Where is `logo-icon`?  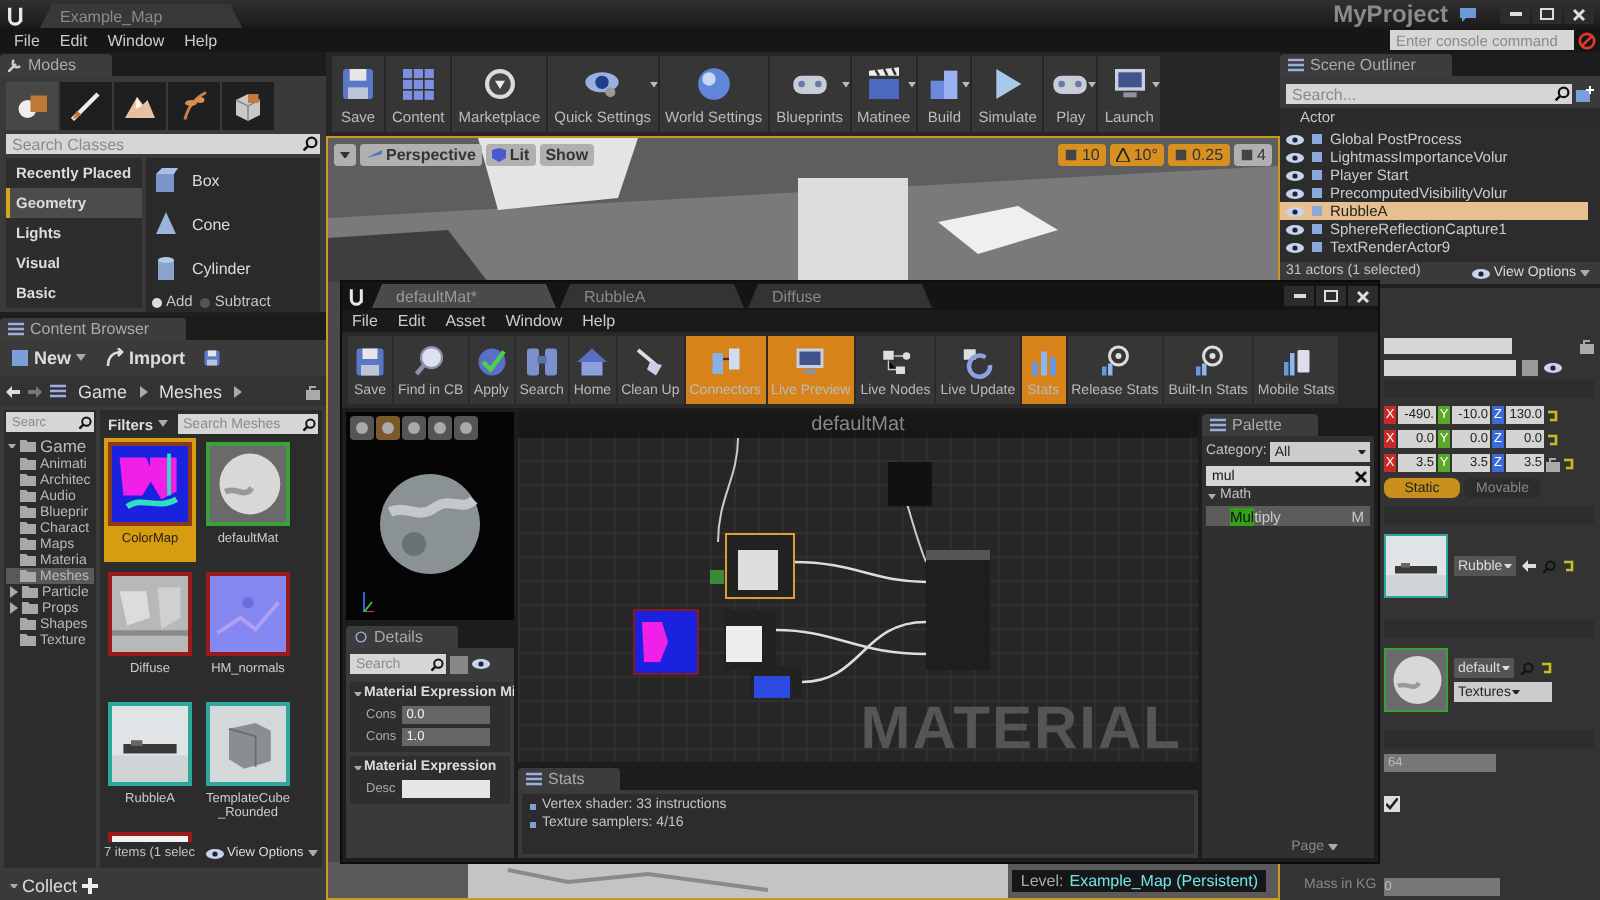 logo-icon is located at coordinates (17, 14).